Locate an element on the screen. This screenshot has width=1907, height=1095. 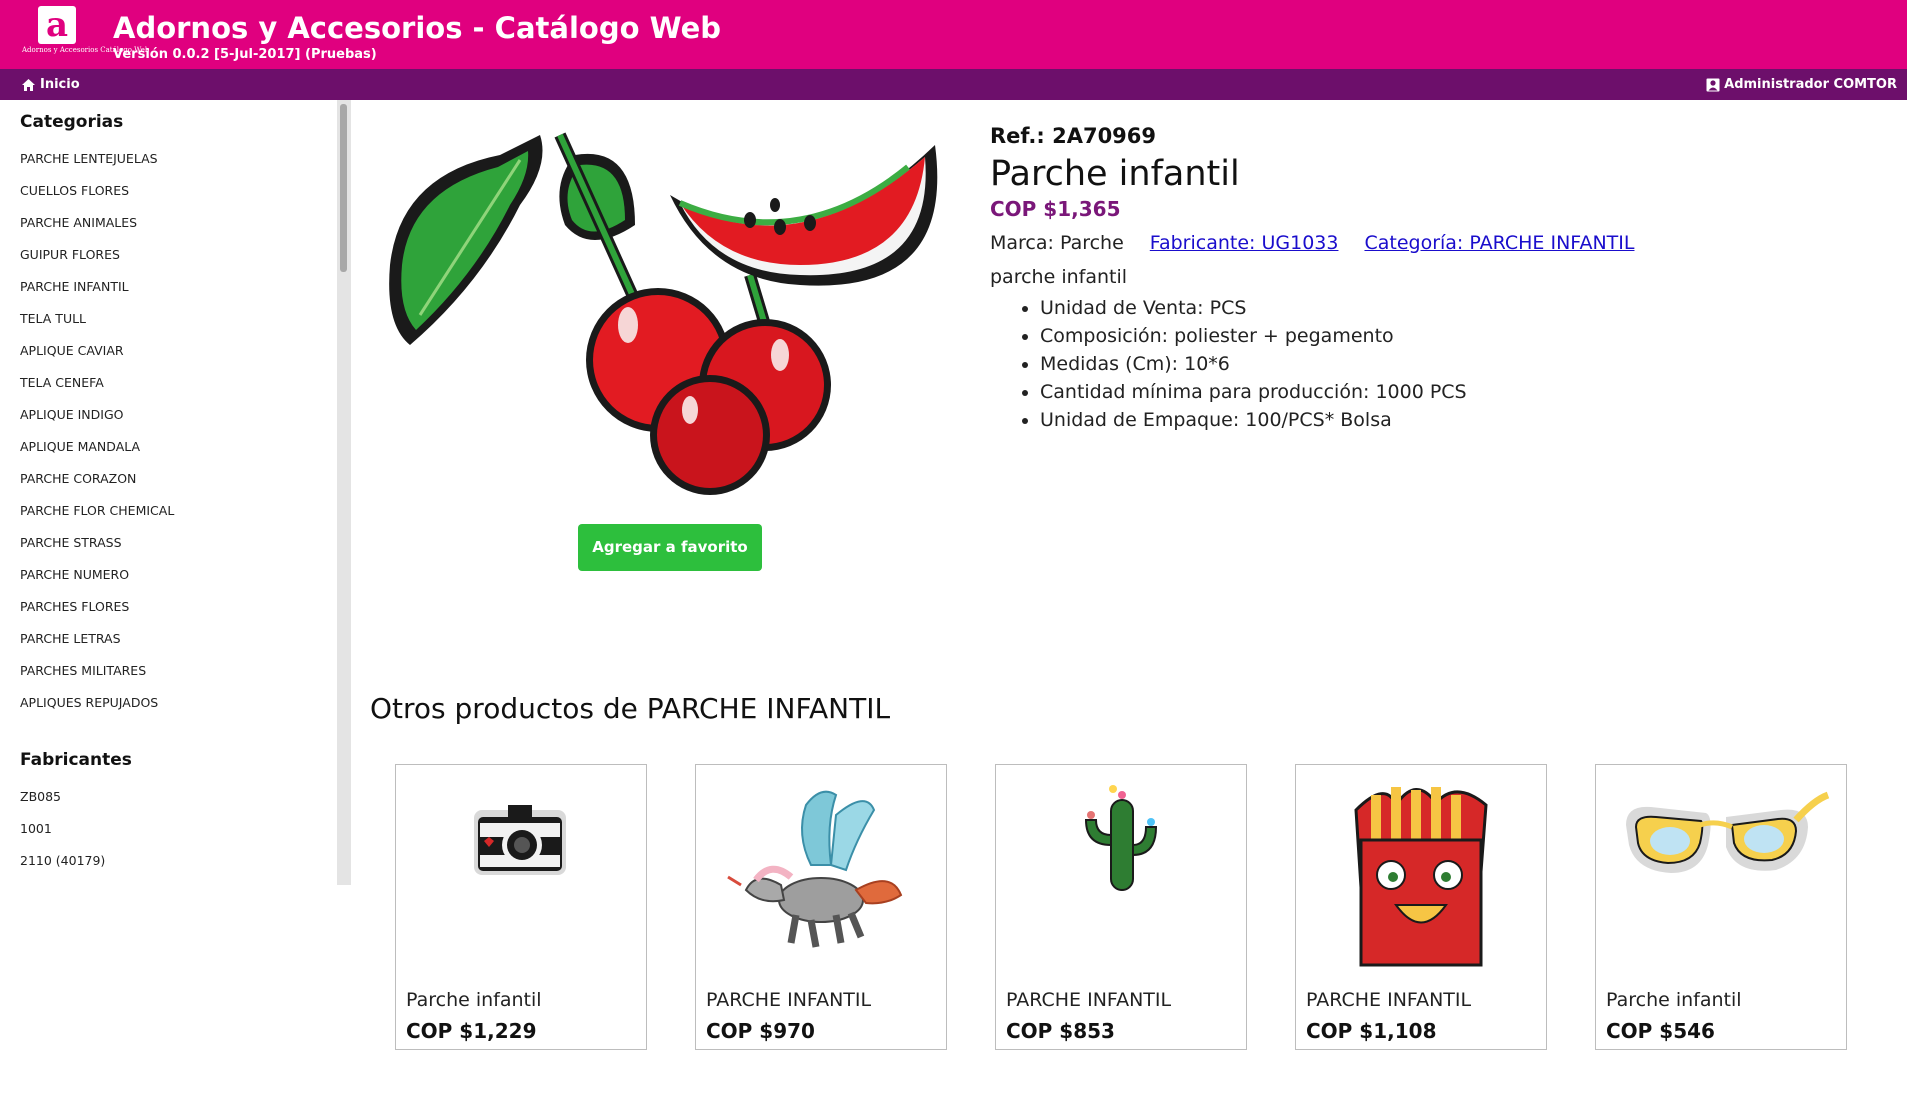
cherry-watermelon-patch-image is located at coordinates (663, 313).